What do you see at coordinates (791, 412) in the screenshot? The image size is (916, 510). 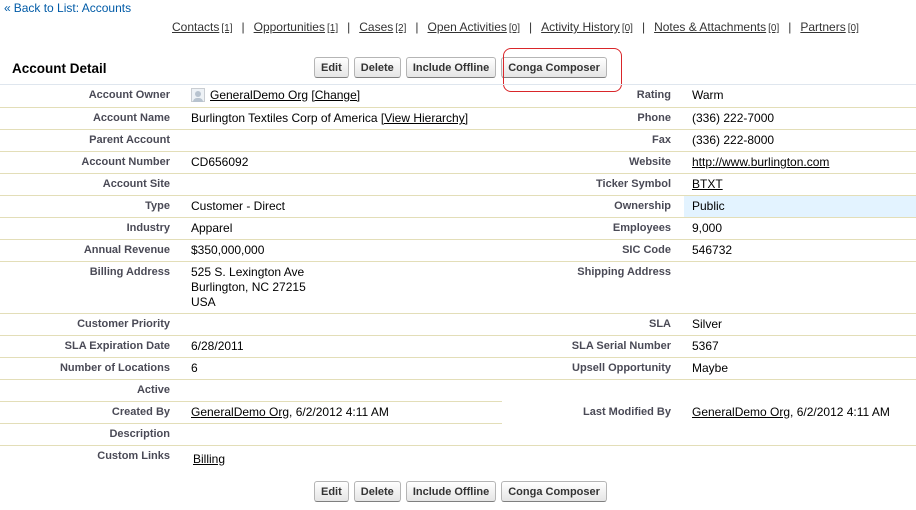 I see `last-modified-by-value: GeneralDemo Org, 6/2/2012 4:11 AM` at bounding box center [791, 412].